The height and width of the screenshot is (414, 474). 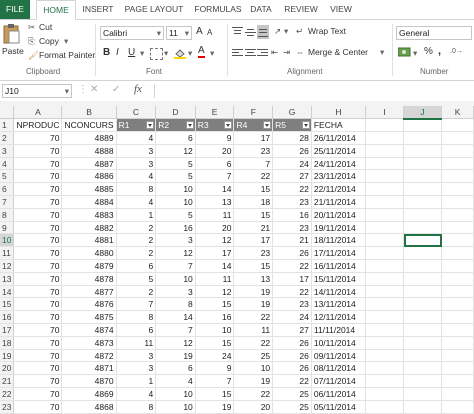 I want to click on row-header: 22, so click(x=7, y=394).